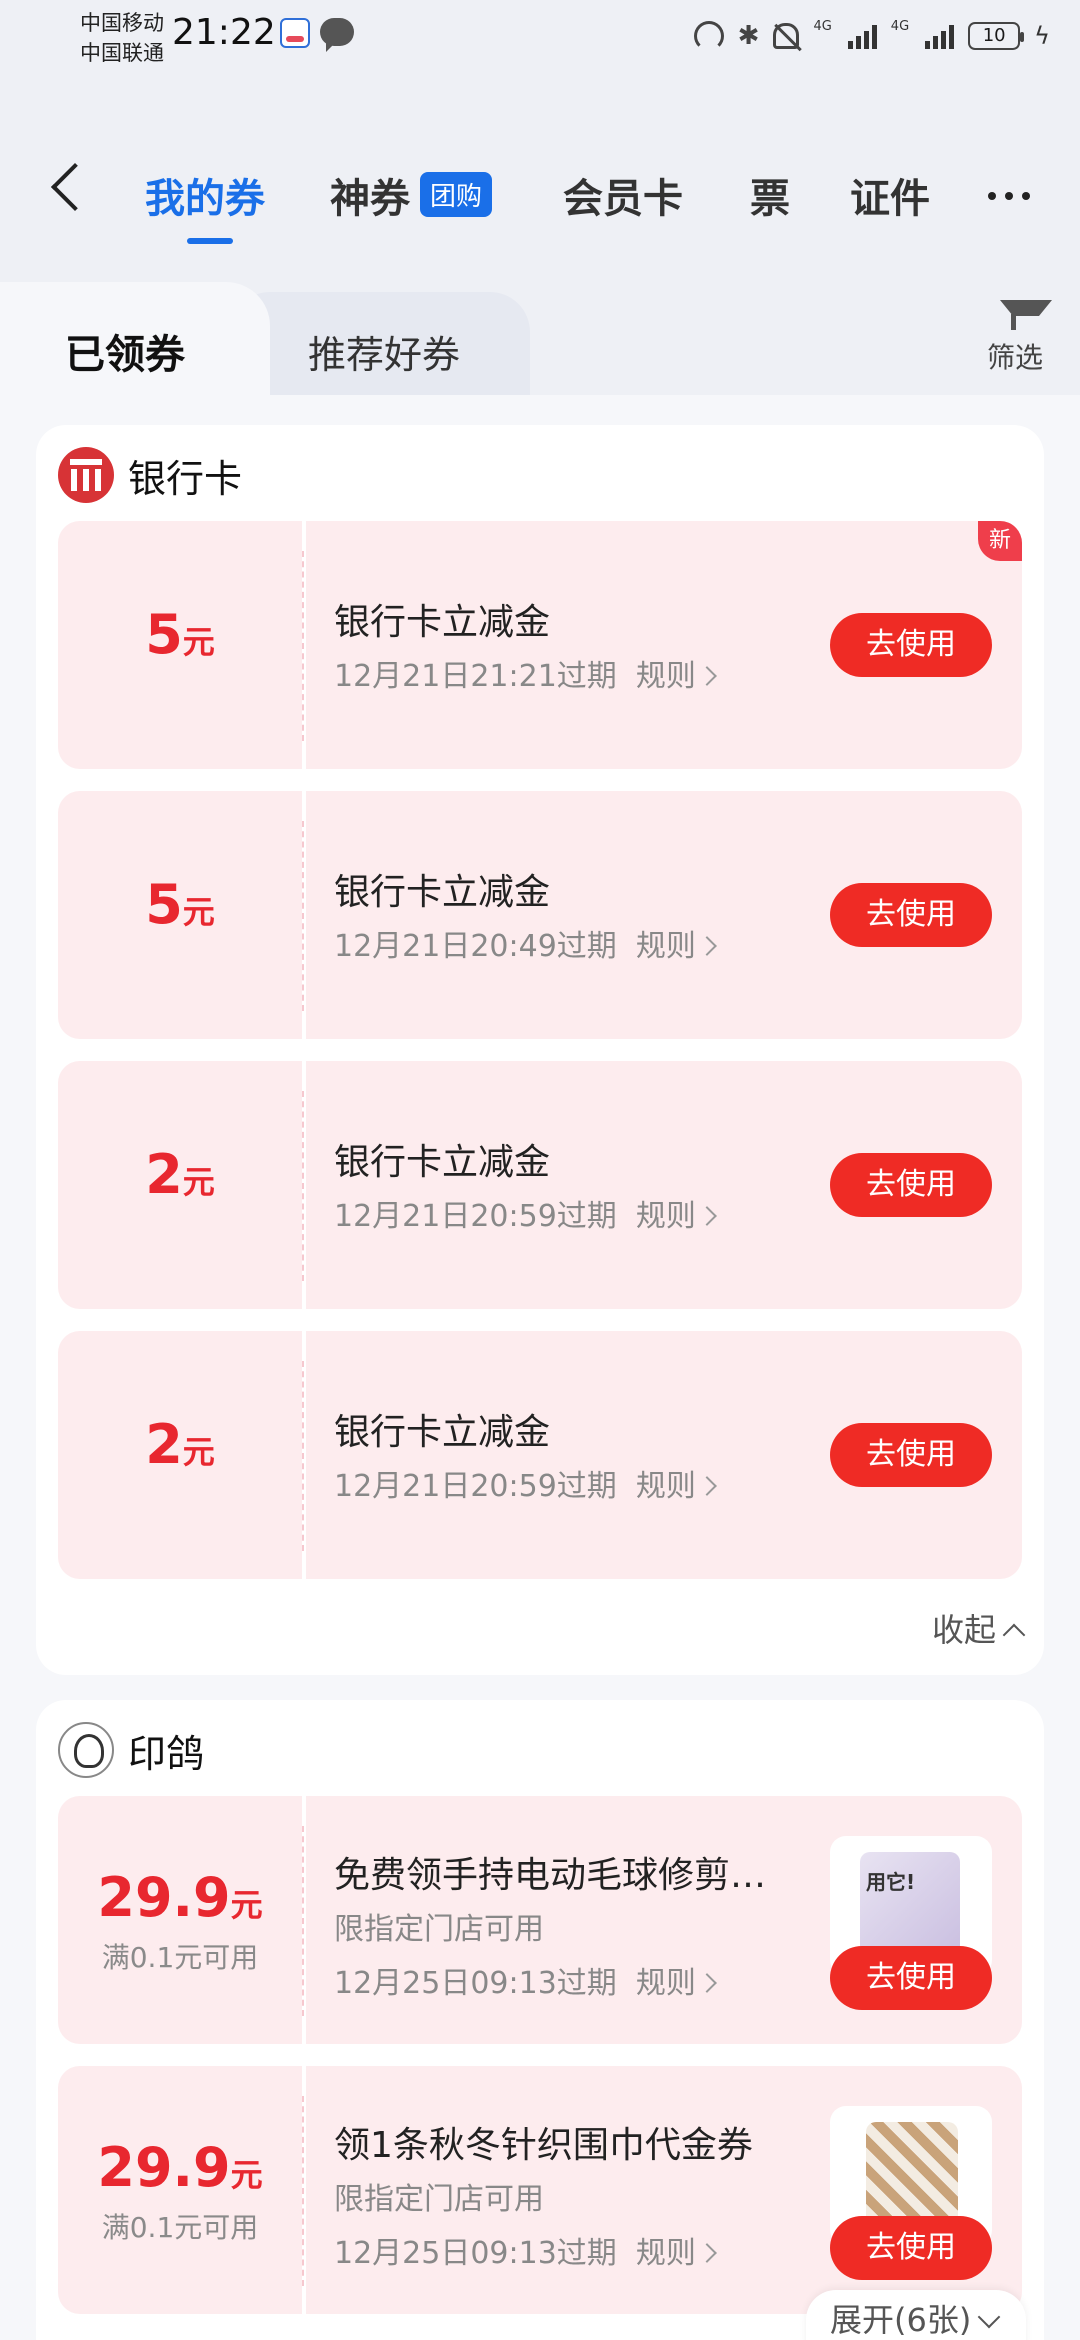  What do you see at coordinates (1009, 196) in the screenshot?
I see `more-icon` at bounding box center [1009, 196].